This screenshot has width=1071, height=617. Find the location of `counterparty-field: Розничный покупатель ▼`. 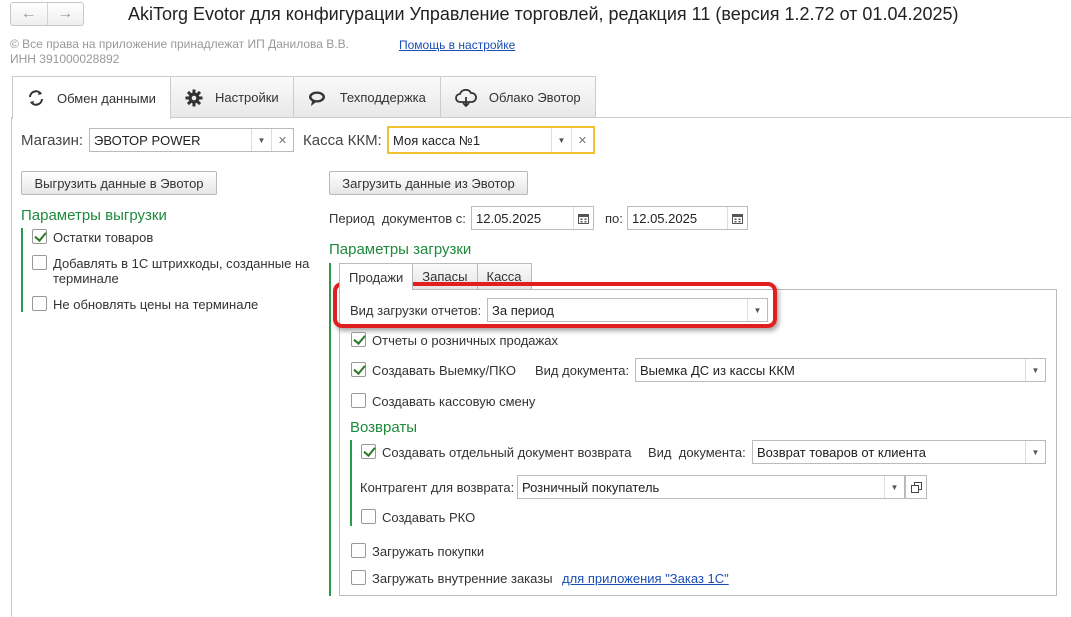

counterparty-field: Розничный покупатель ▼ is located at coordinates (711, 487).